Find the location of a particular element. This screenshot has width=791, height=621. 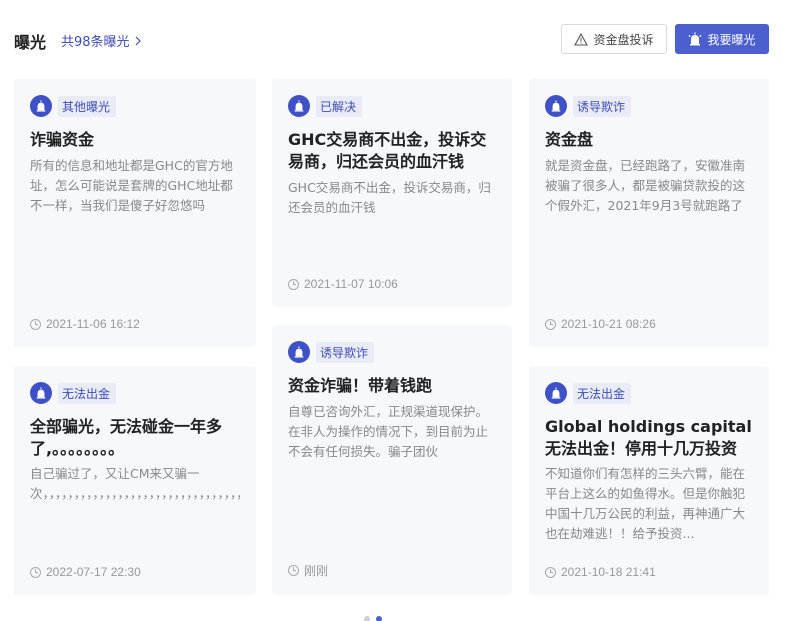

category-tag: 其他曝光 is located at coordinates (73, 106).